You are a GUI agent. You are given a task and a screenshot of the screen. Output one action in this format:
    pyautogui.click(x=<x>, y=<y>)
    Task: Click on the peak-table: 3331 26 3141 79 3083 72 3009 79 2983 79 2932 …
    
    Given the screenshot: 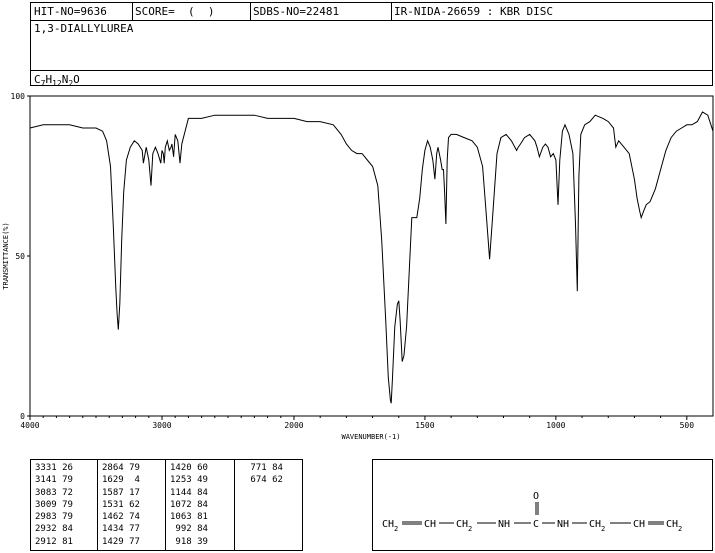 What is the action you would take?
    pyautogui.click(x=166, y=505)
    